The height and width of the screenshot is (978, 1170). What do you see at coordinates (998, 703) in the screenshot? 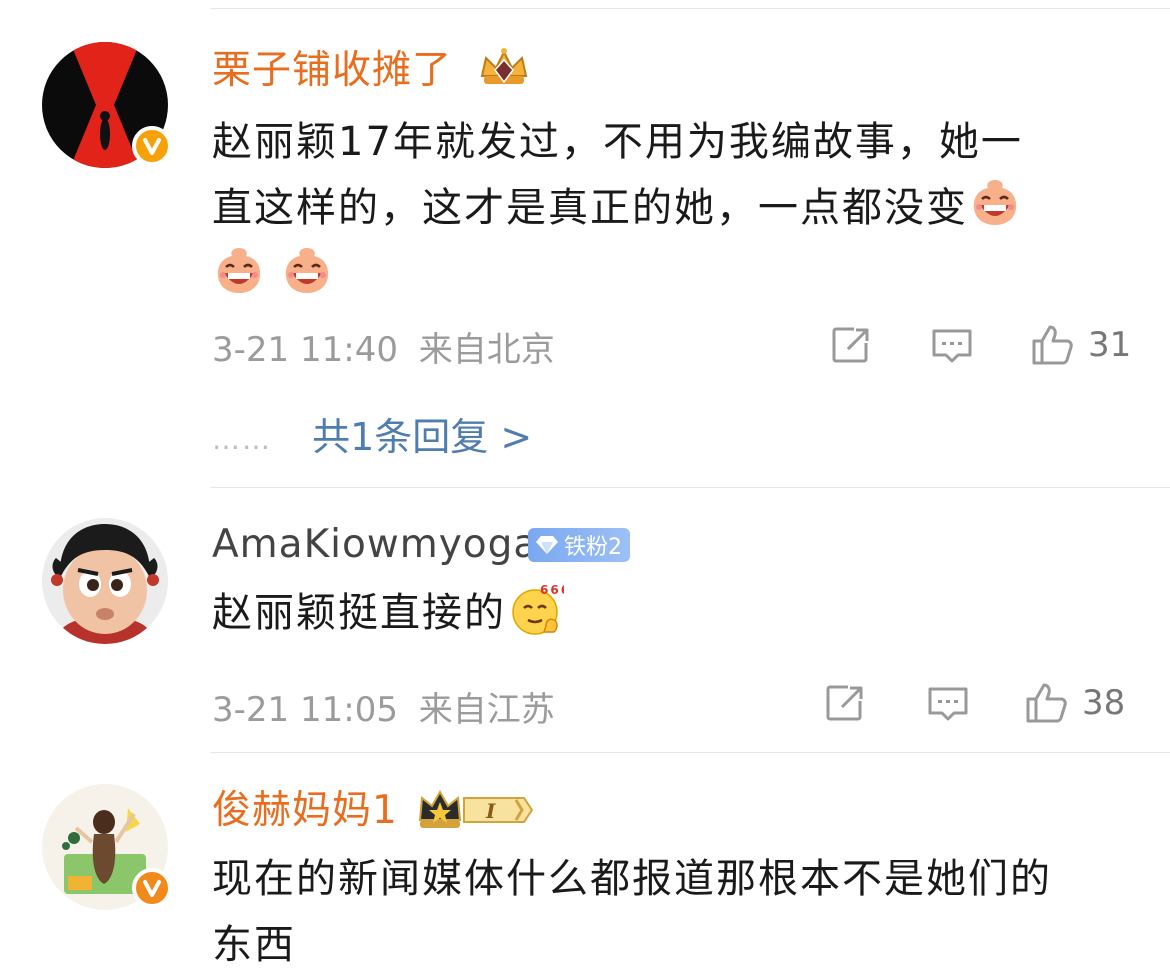
I see `comment-actions: 38` at bounding box center [998, 703].